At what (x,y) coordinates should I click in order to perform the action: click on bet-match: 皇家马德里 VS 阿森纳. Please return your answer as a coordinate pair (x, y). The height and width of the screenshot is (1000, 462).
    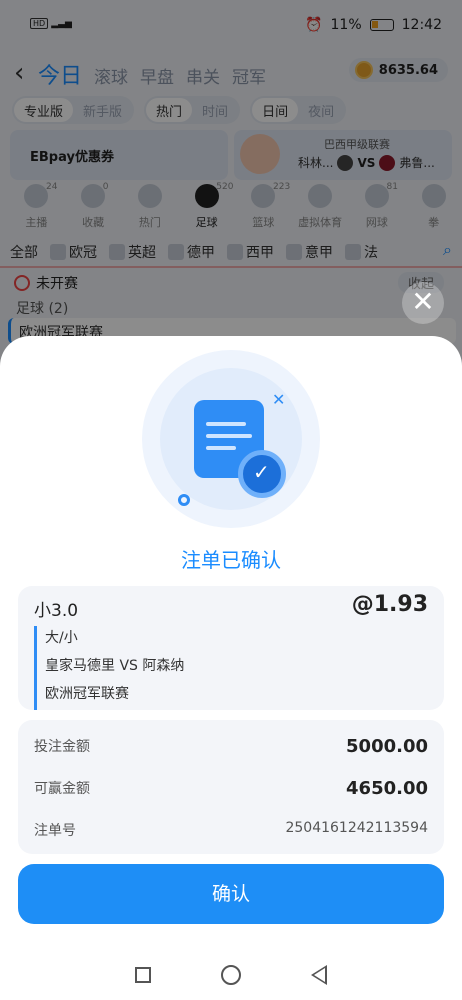
    Looking at the image, I should click on (115, 666).